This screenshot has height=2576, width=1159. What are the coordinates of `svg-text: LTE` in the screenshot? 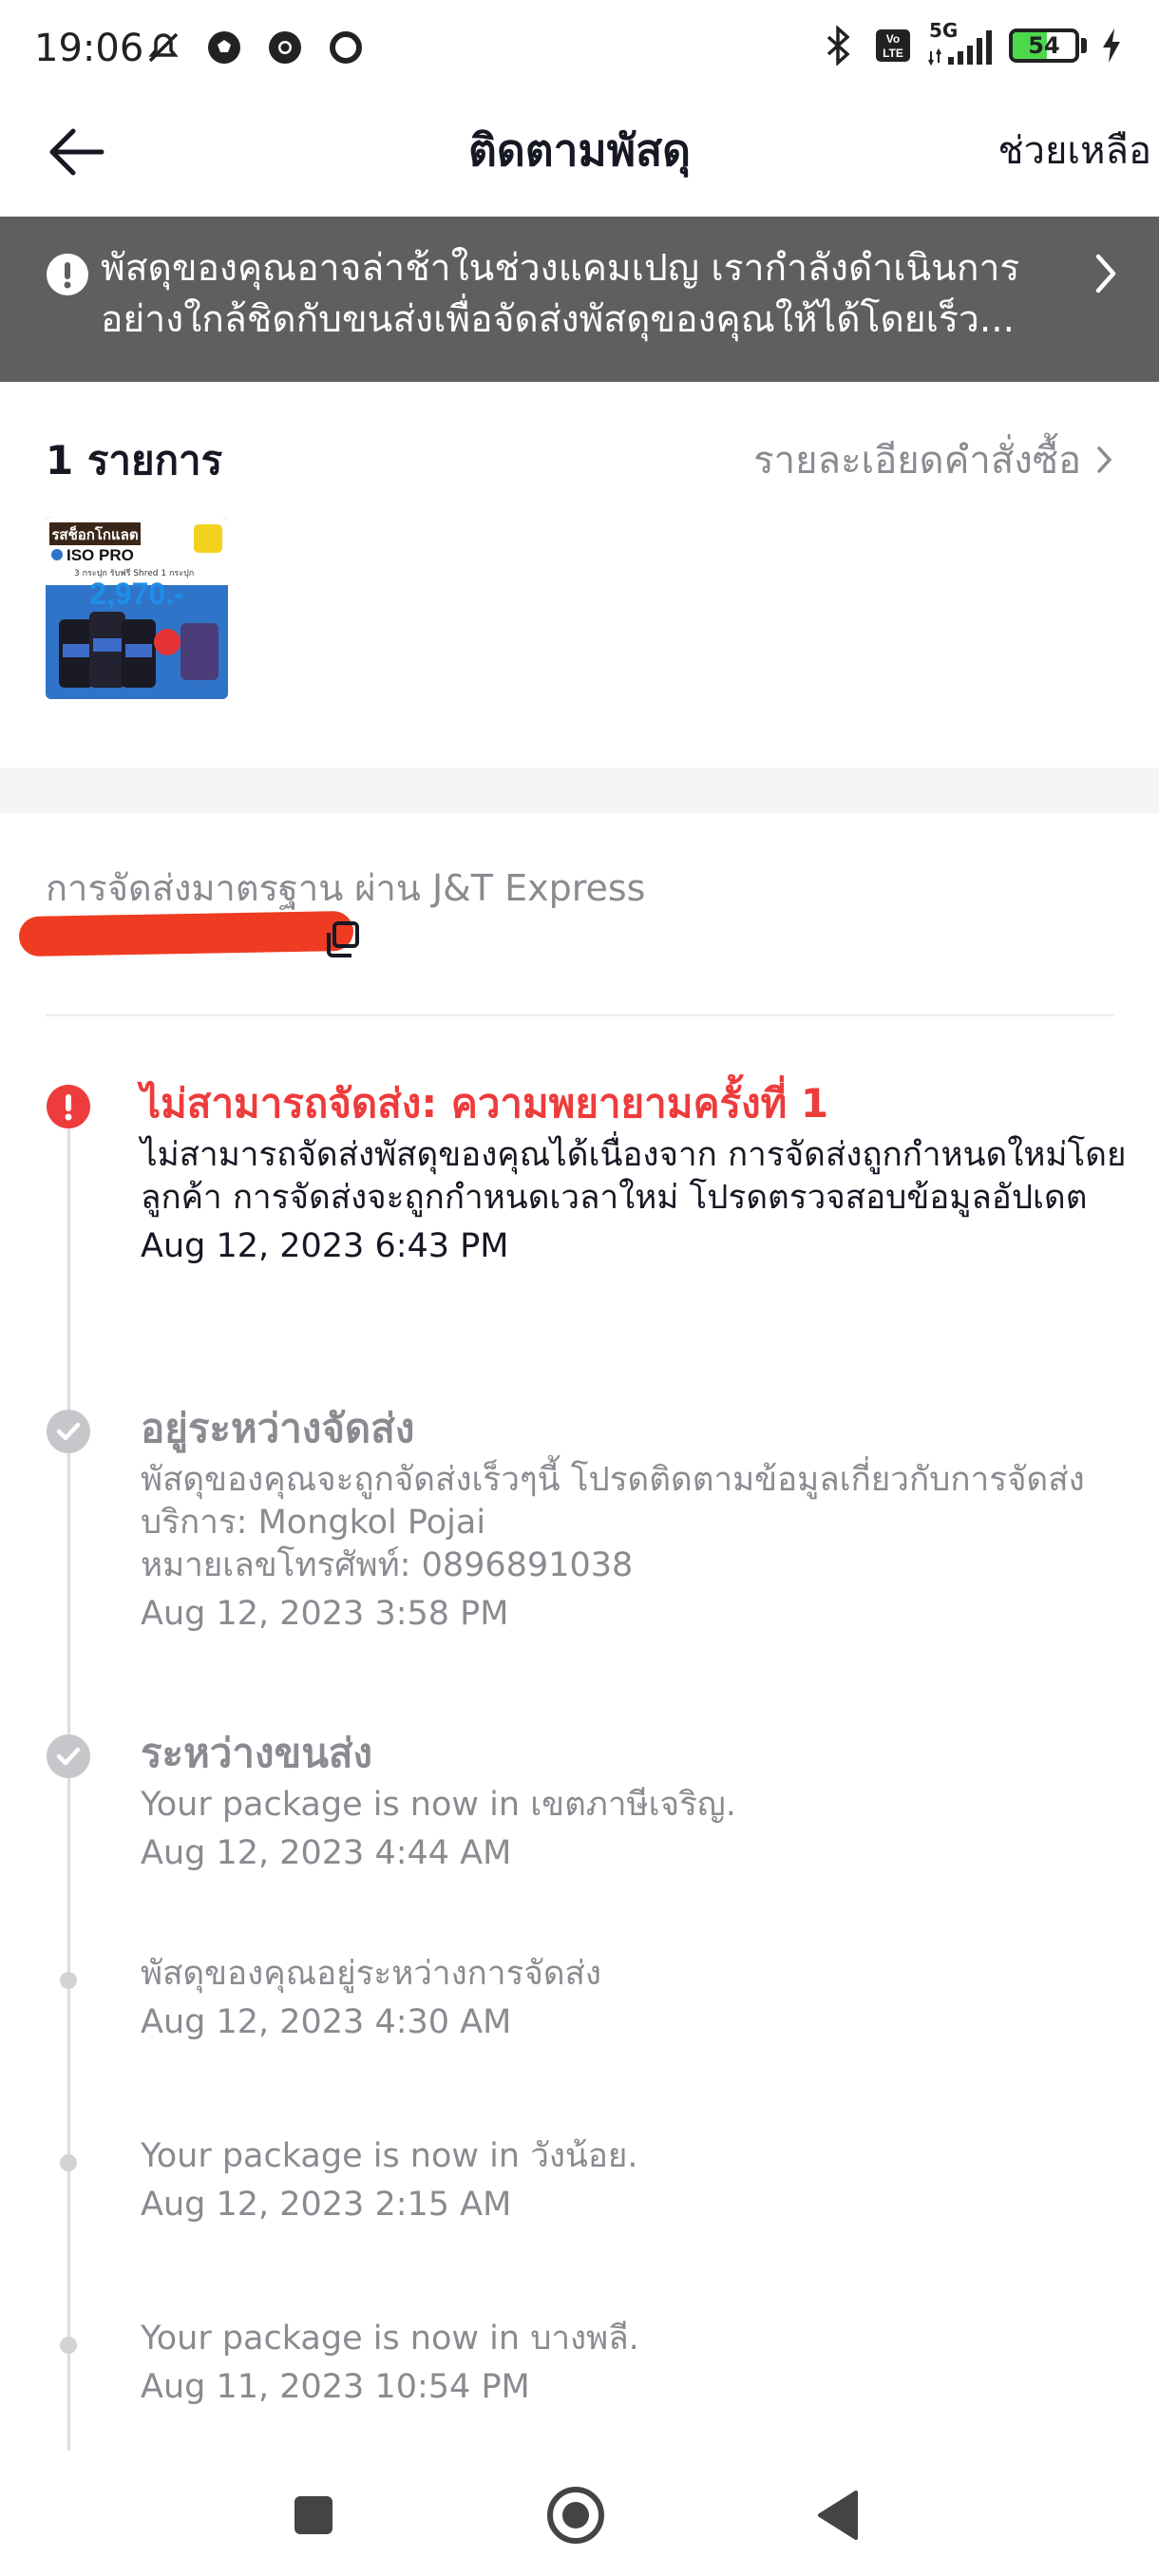 It's located at (893, 53).